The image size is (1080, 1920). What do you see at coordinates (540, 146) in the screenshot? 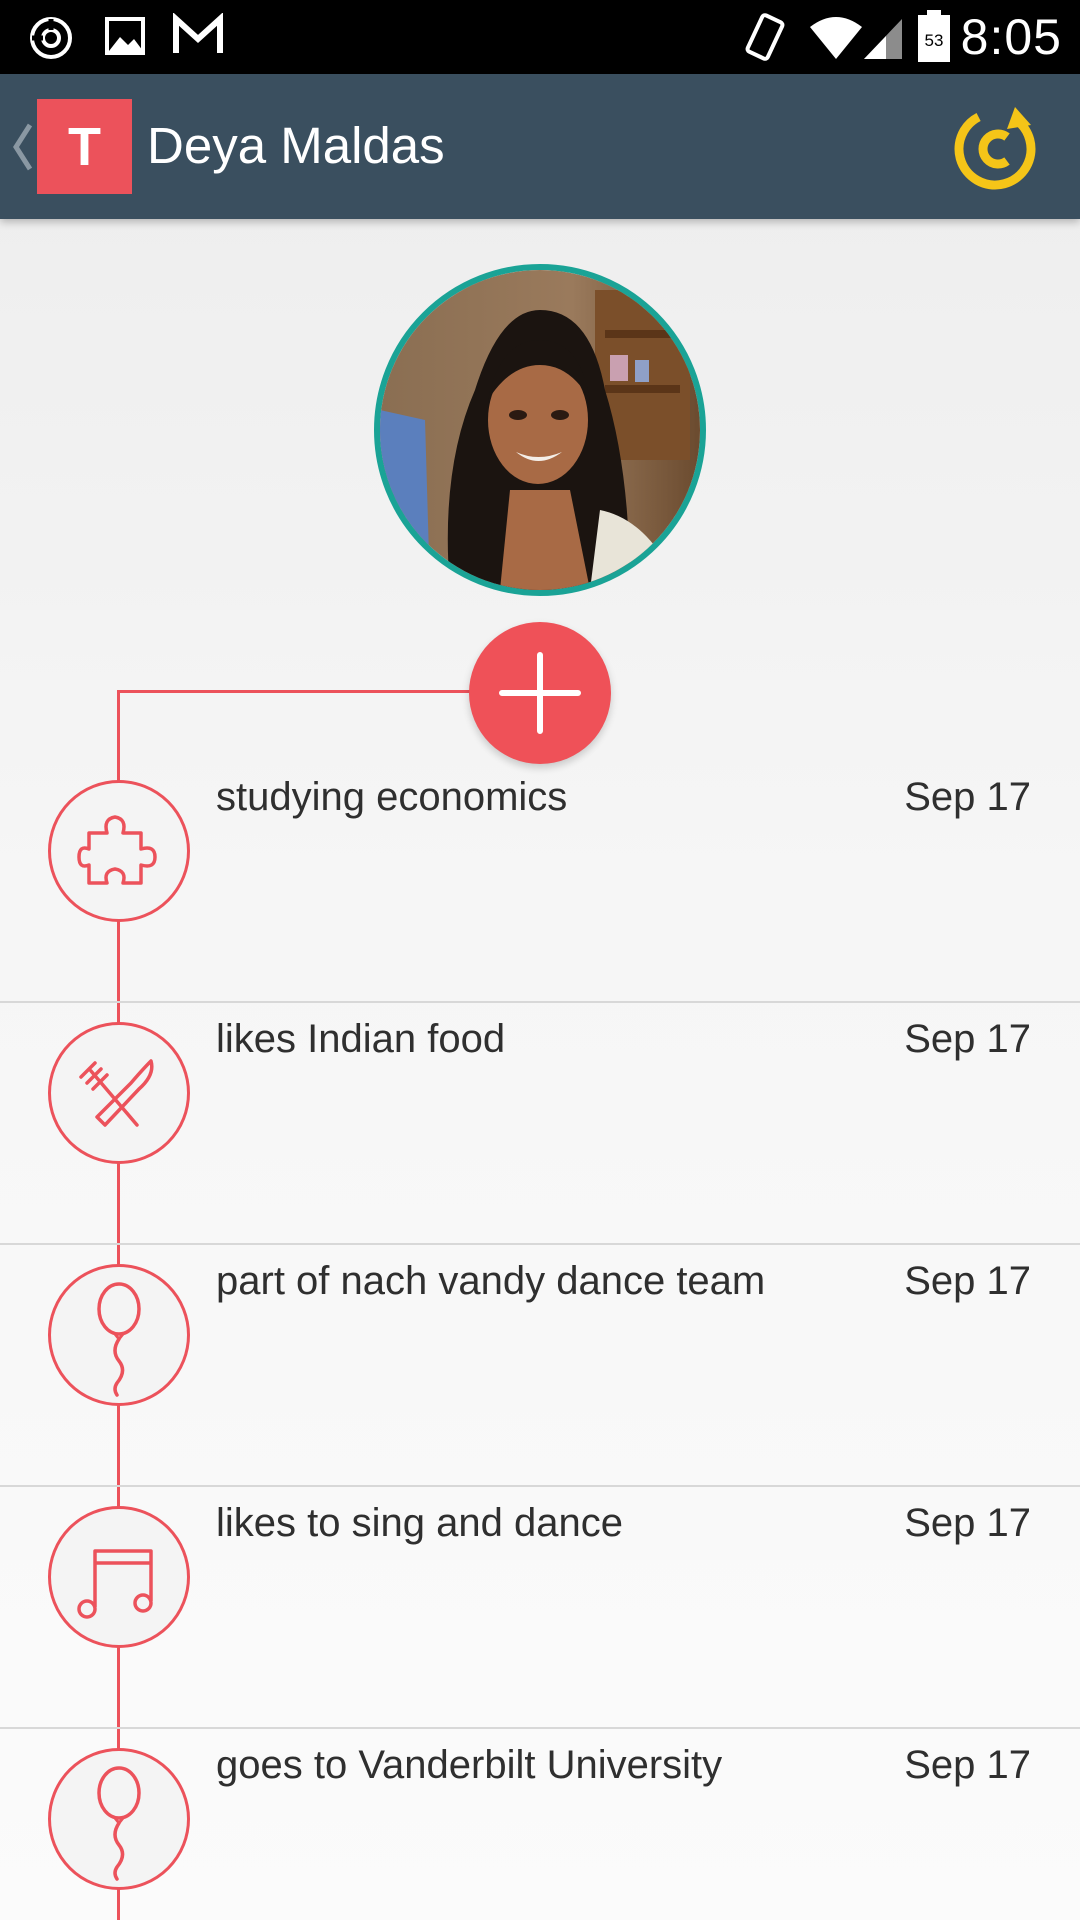
I see `app-bar: T Deya Maldas` at bounding box center [540, 146].